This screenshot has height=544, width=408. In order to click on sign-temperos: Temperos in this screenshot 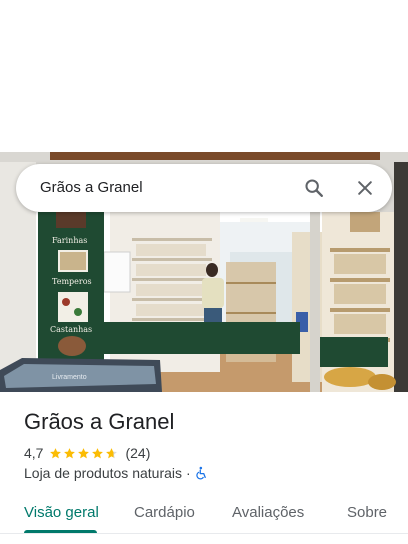, I will do `click(72, 281)`.